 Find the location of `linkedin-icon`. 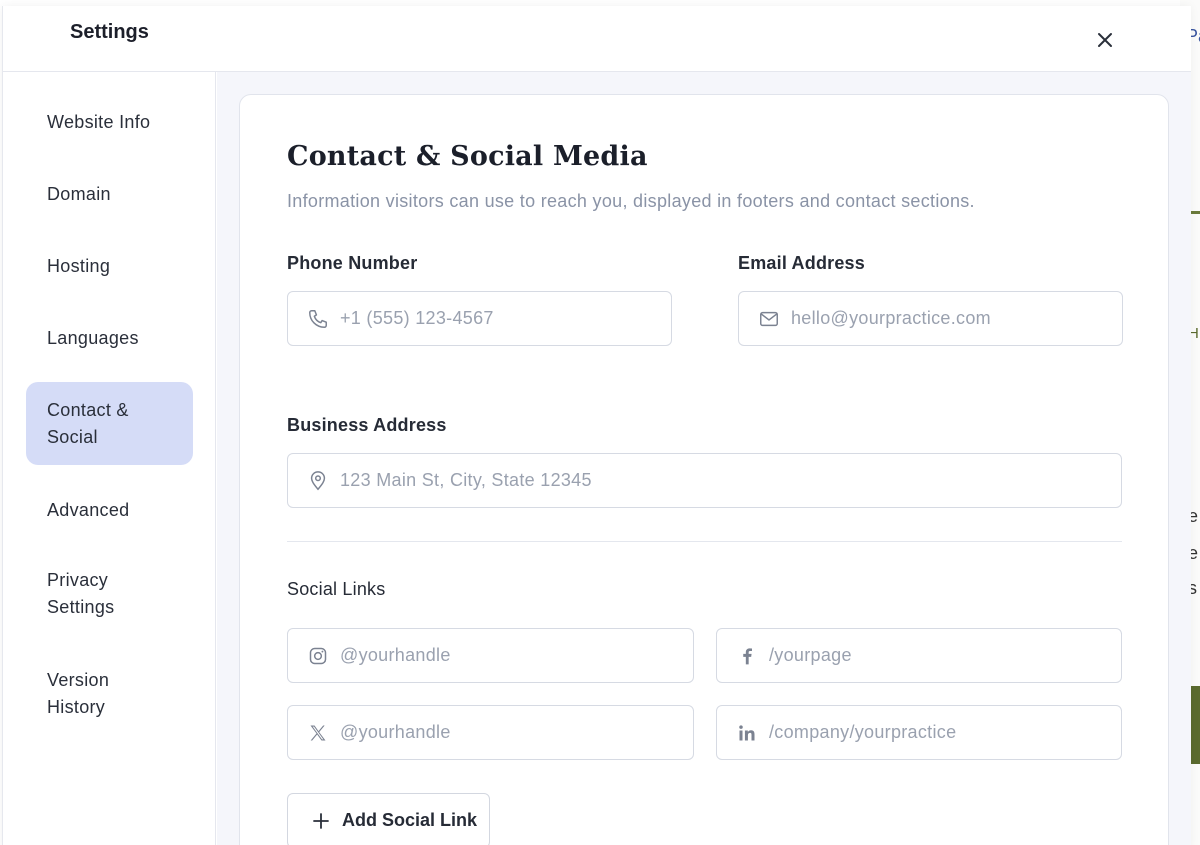

linkedin-icon is located at coordinates (747, 733).